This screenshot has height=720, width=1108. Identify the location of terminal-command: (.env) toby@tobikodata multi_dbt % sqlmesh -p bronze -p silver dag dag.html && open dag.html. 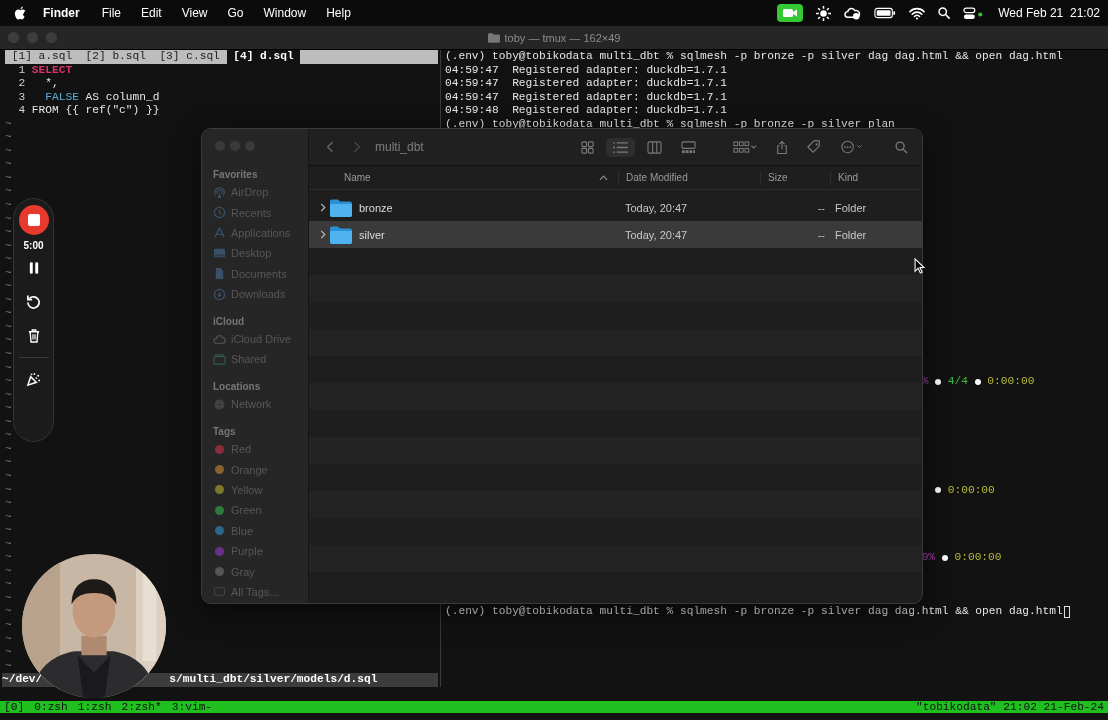
(754, 612).